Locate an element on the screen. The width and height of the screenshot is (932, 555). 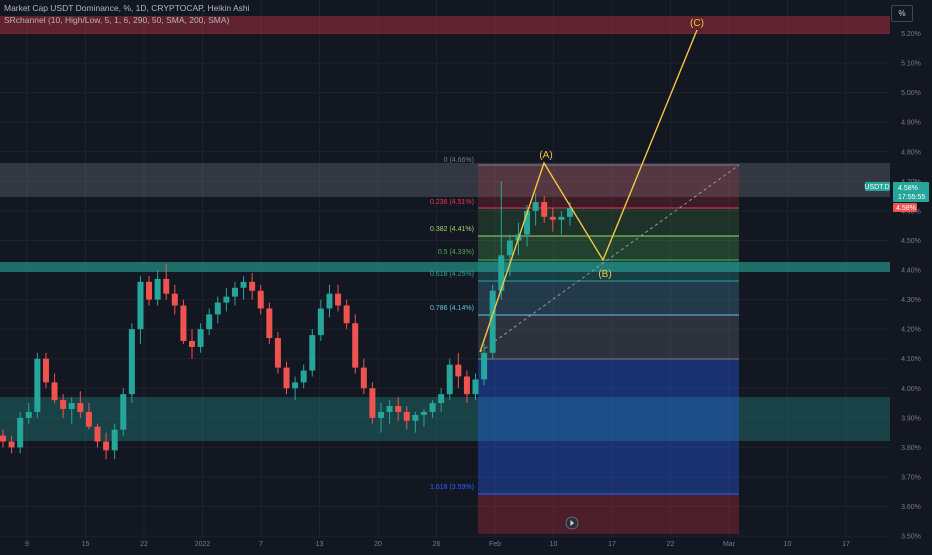
price-scale-bg is located at coordinates (911, 275).